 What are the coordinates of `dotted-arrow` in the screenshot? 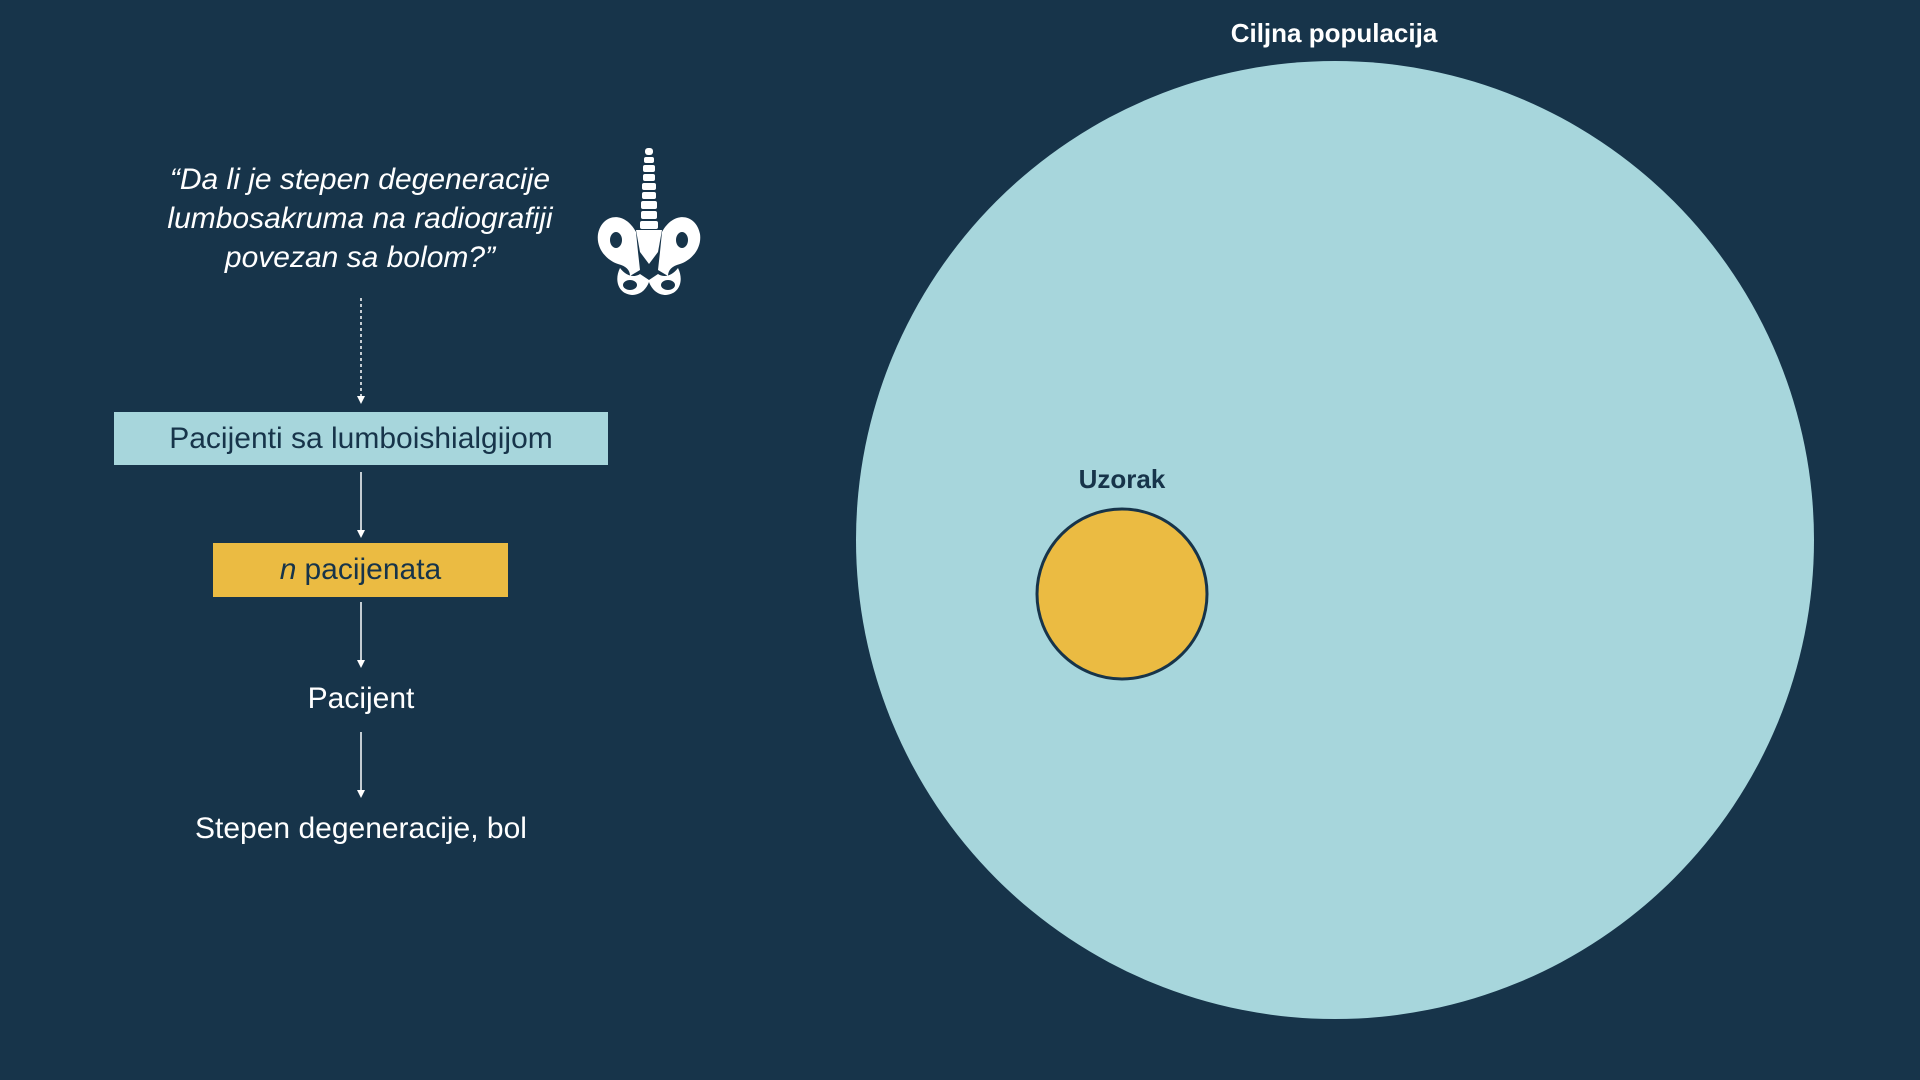 It's located at (361, 352).